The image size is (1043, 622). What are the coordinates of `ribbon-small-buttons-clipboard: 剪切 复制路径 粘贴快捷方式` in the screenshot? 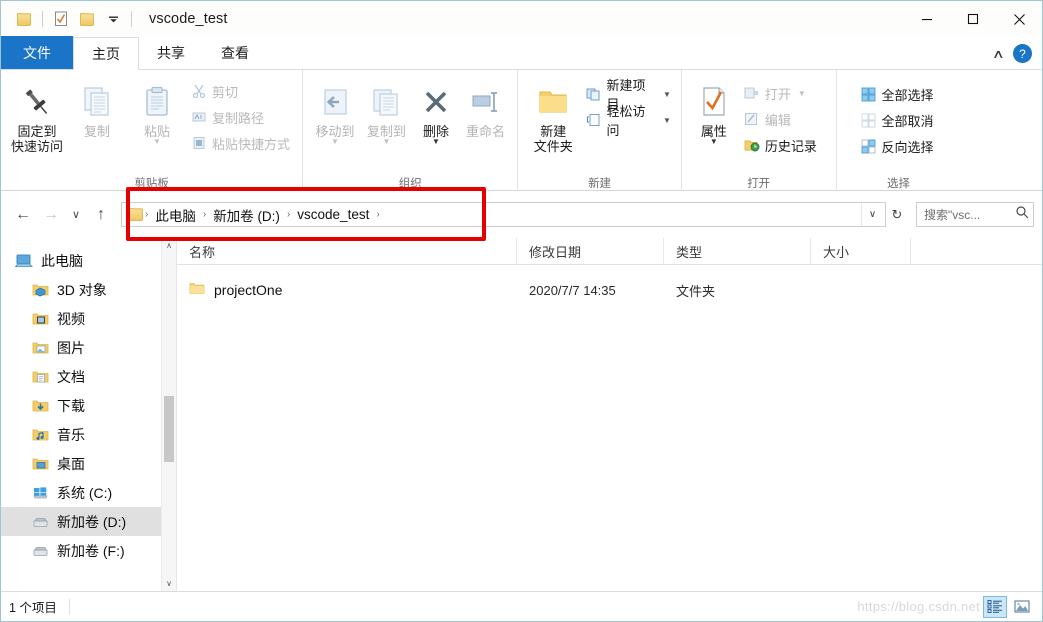 It's located at (240, 115).